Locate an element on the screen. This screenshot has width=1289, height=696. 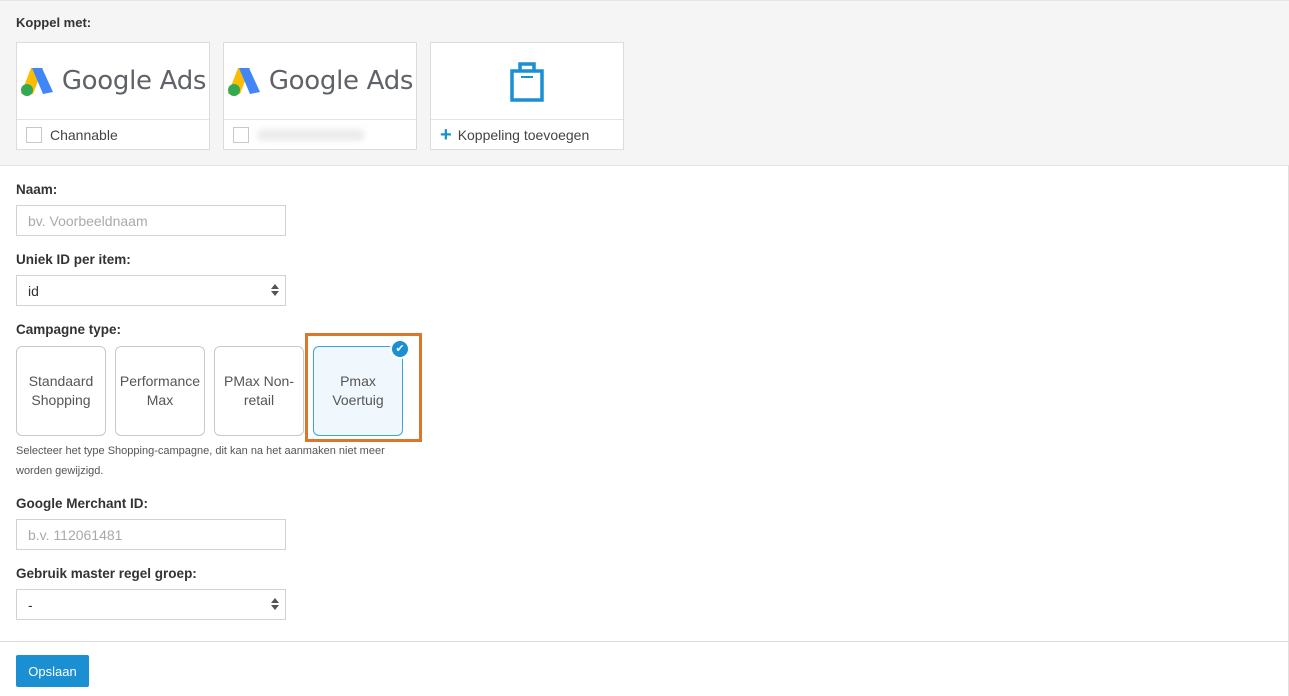
campaign-type-standard-shopping: Standaard Shopping is located at coordinates (61, 391).